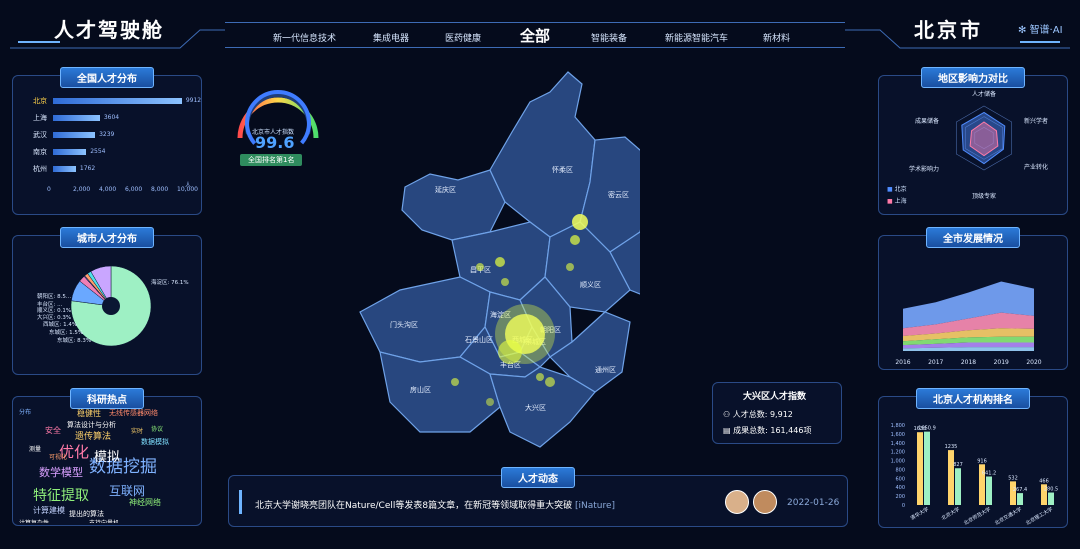 This screenshot has width=1080, height=549. Describe the element at coordinates (40, 169) in the screenshot. I see `bar-label: 杭州` at that location.